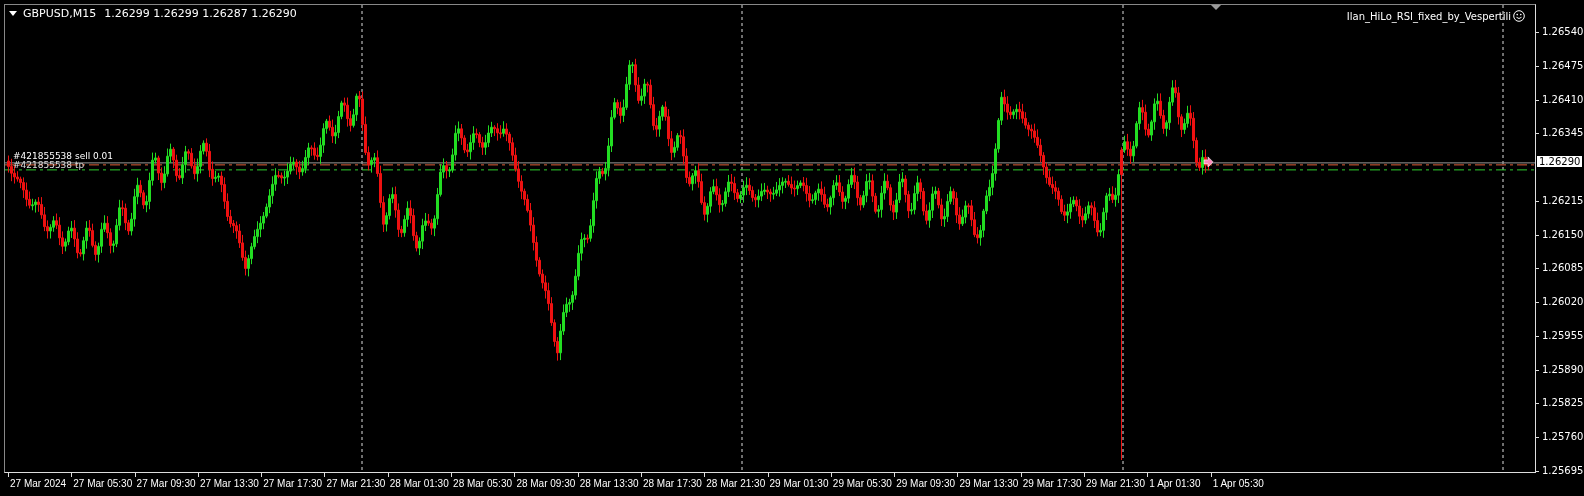 This screenshot has height=496, width=1584. I want to click on price-tick-label: 1.26345, so click(1563, 133).